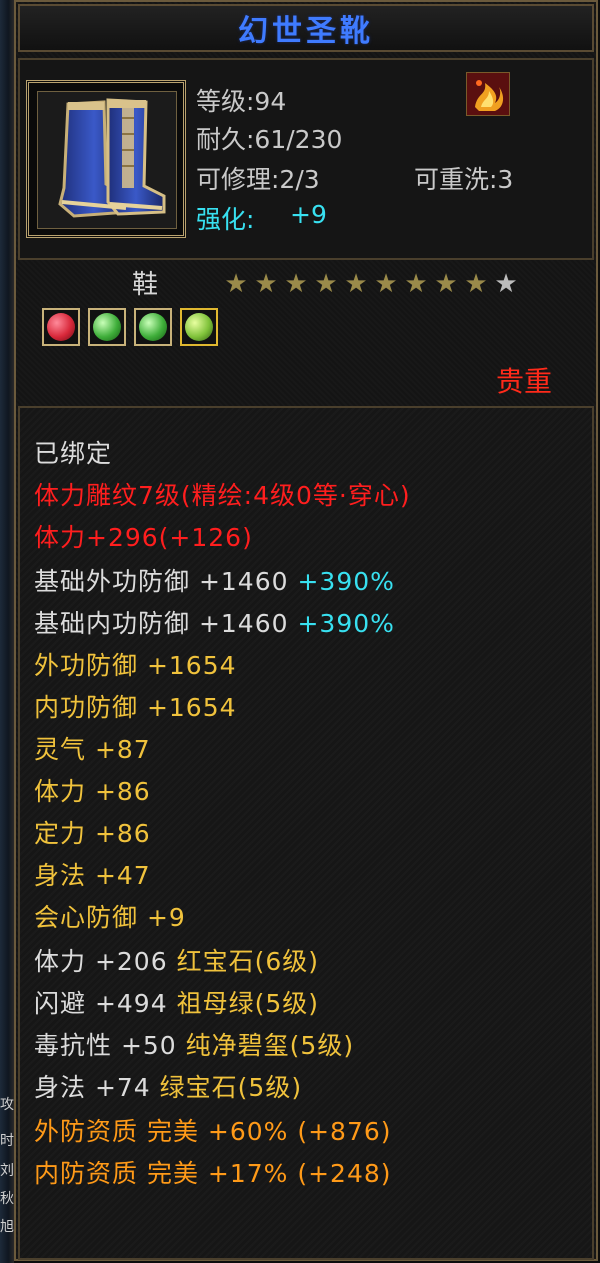 The height and width of the screenshot is (1263, 600). What do you see at coordinates (524, 381) in the screenshot?
I see `rarity-label: 贵重` at bounding box center [524, 381].